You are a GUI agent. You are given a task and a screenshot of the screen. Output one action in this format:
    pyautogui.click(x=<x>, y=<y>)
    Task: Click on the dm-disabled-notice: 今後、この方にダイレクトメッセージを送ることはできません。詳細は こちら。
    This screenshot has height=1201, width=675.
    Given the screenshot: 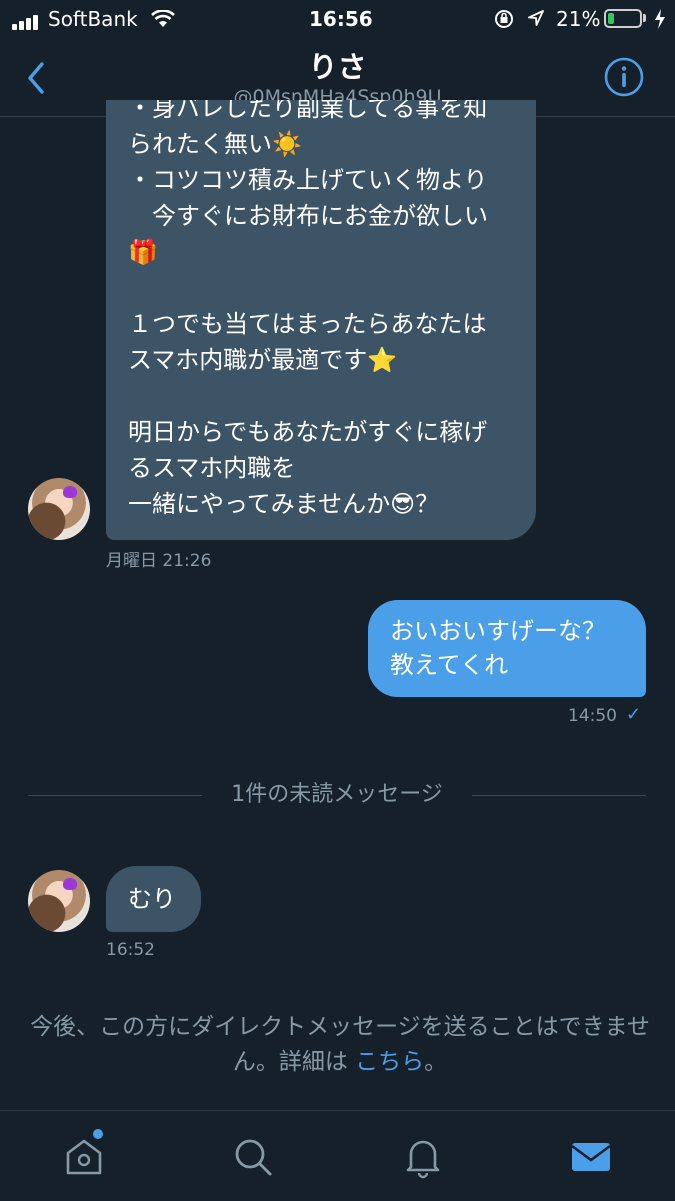 What is the action you would take?
    pyautogui.click(x=340, y=1045)
    